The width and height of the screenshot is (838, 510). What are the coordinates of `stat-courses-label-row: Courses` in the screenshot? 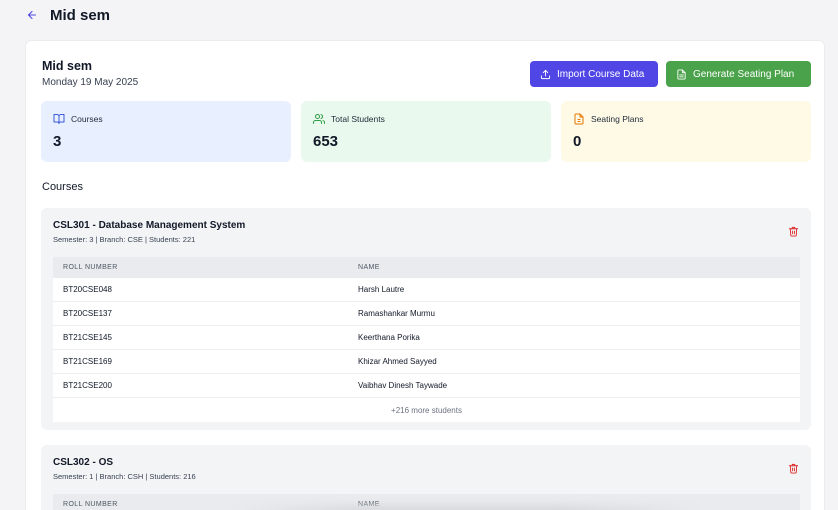 It's located at (78, 119).